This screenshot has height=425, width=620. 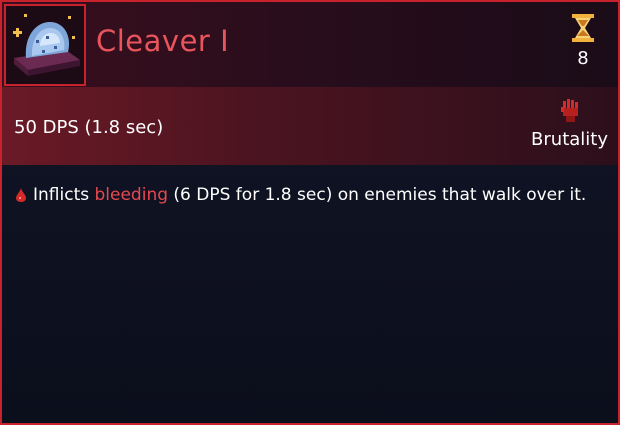 What do you see at coordinates (89, 127) in the screenshot?
I see `damage-stat: 50 DPS (1.8 sec)` at bounding box center [89, 127].